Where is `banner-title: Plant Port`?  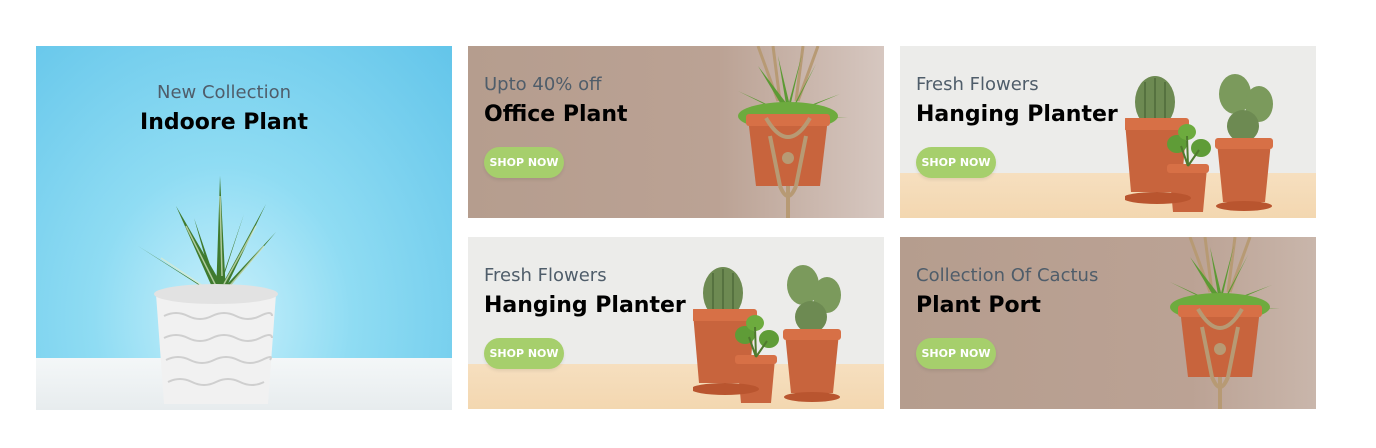
banner-title: Plant Port is located at coordinates (978, 305).